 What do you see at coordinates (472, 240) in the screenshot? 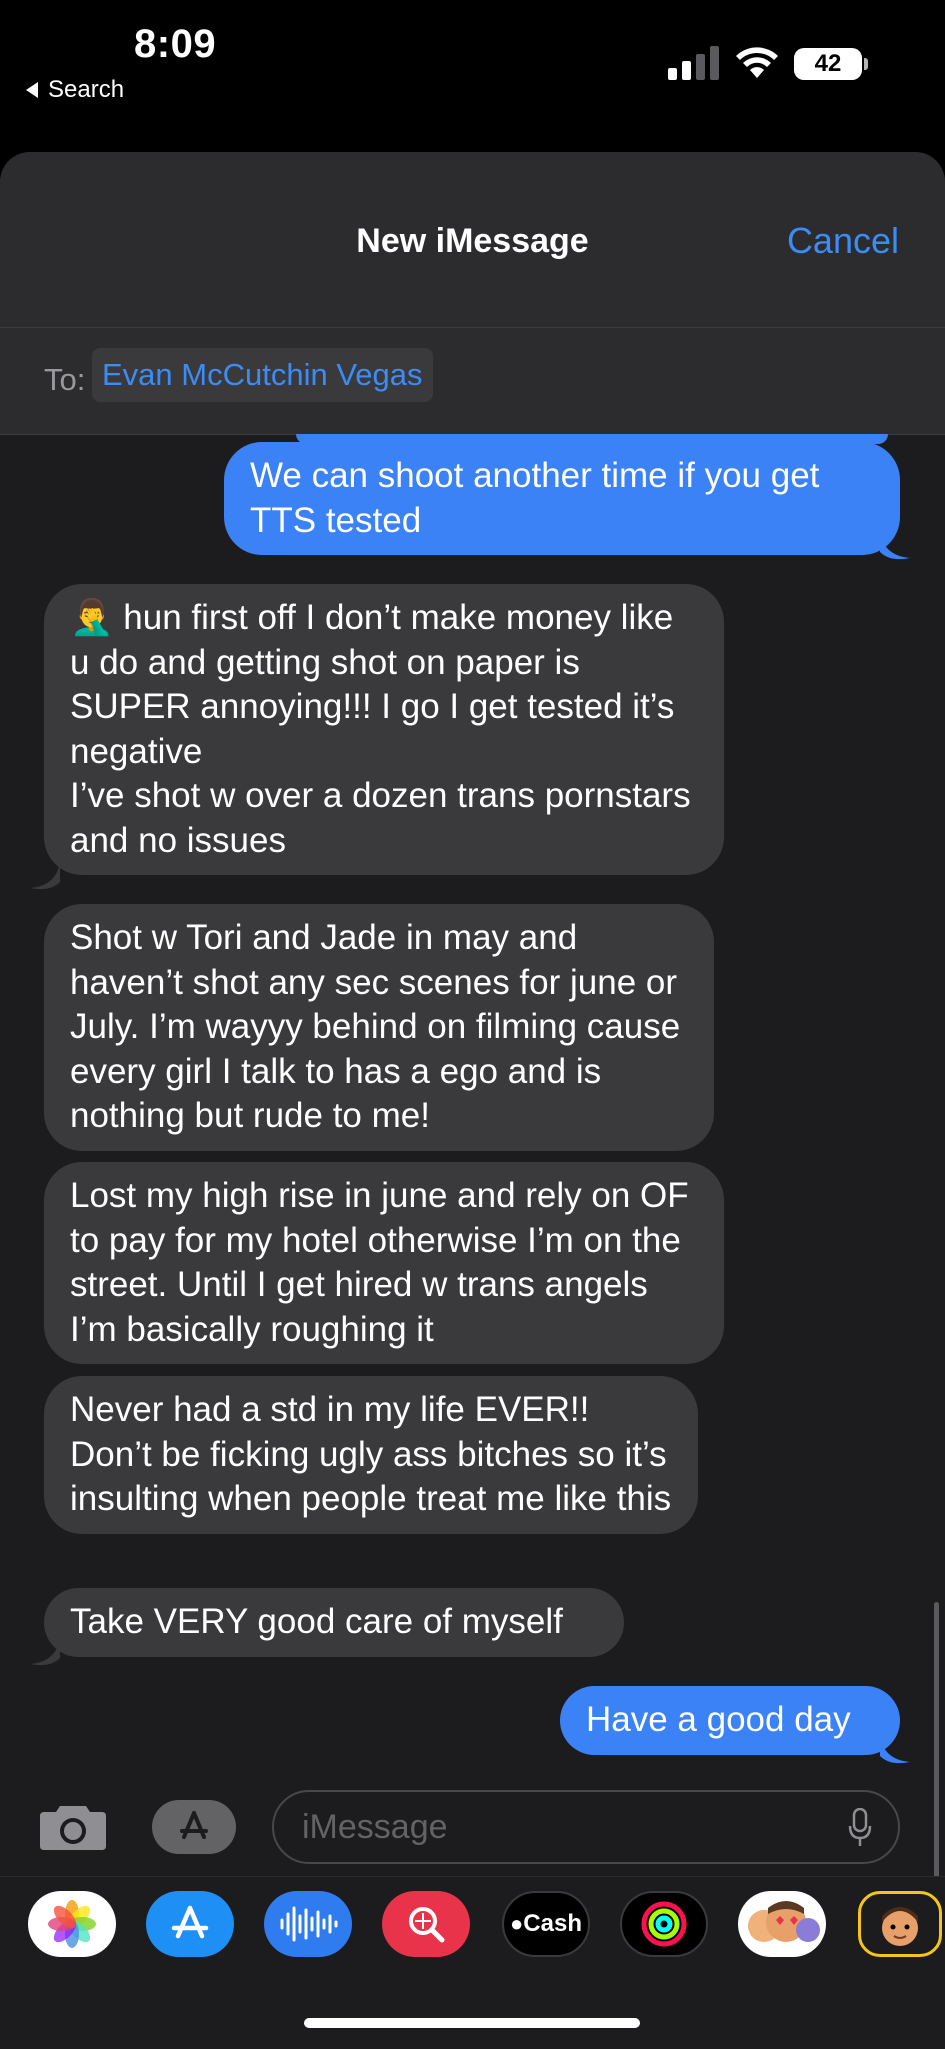
I see `sheet-header: New iMessage Cancel` at bounding box center [472, 240].